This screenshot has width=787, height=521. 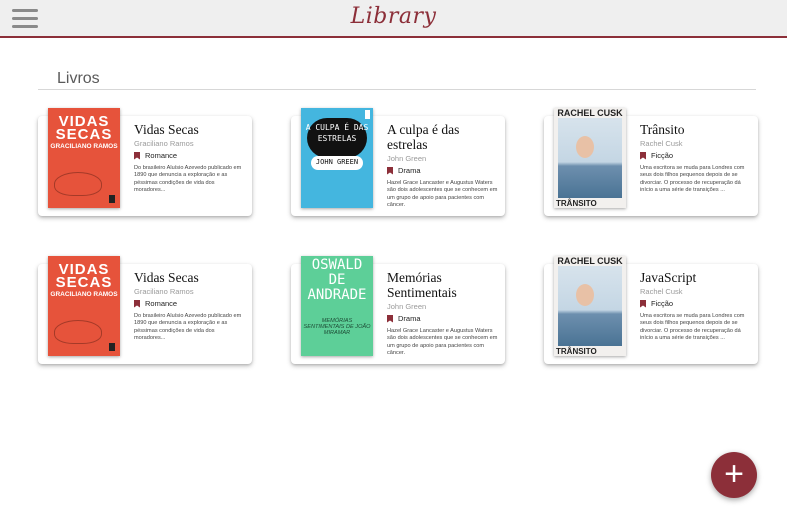 I want to click on cover-title: A CULPA É DAS ESTRELAS, so click(x=337, y=133).